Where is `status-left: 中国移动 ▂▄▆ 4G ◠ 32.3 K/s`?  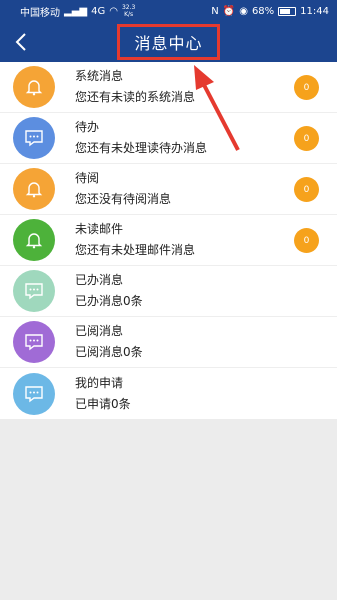
status-left: 中国移动 ▂▄▆ 4G ◠ 32.3 K/s is located at coordinates (77, 11).